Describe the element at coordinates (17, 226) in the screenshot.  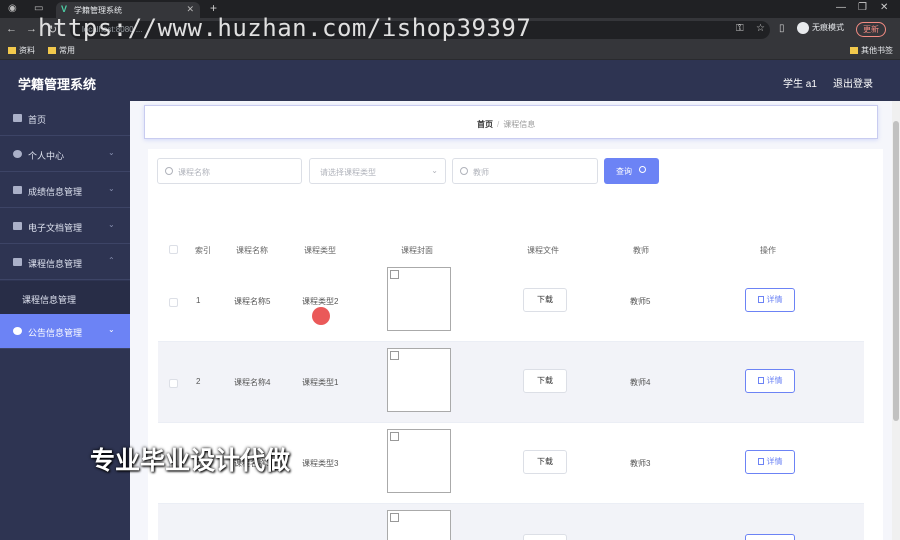
I see `message-icon` at that location.